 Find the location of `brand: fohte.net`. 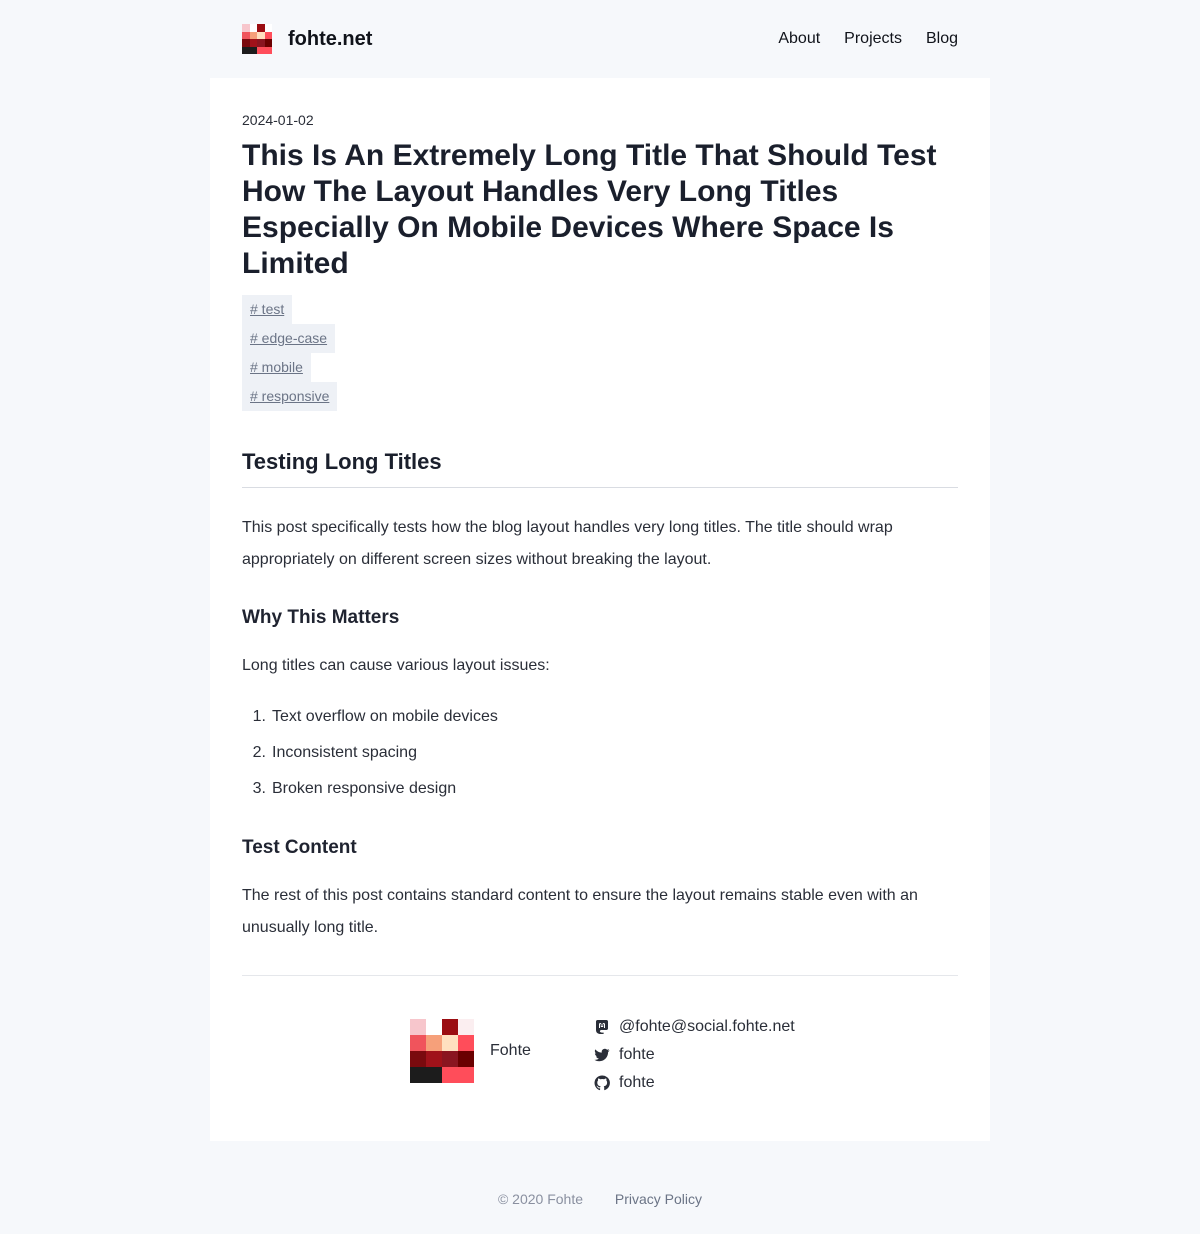

brand: fohte.net is located at coordinates (307, 39).